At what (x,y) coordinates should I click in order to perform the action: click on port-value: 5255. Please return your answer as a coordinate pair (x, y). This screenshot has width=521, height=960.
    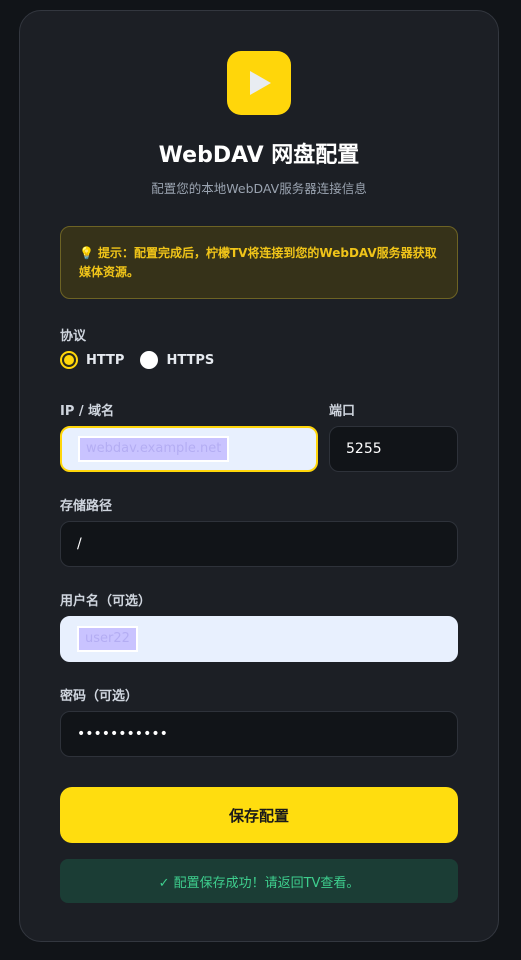
    Looking at the image, I should click on (364, 449).